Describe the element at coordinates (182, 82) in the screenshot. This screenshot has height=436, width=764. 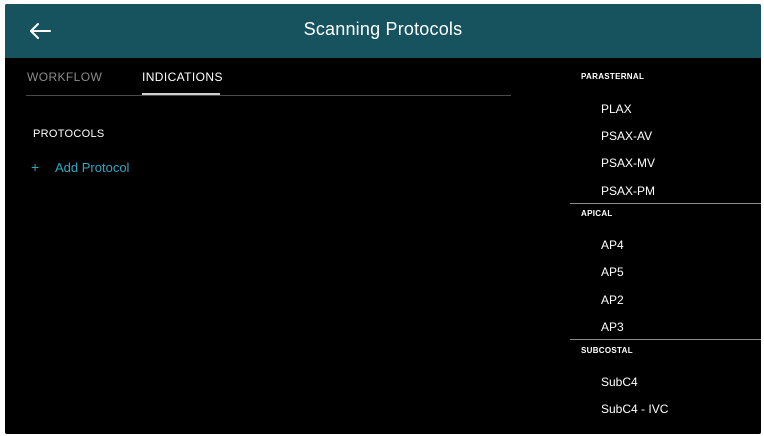
I see `tab-indications: INDICATIONS` at that location.